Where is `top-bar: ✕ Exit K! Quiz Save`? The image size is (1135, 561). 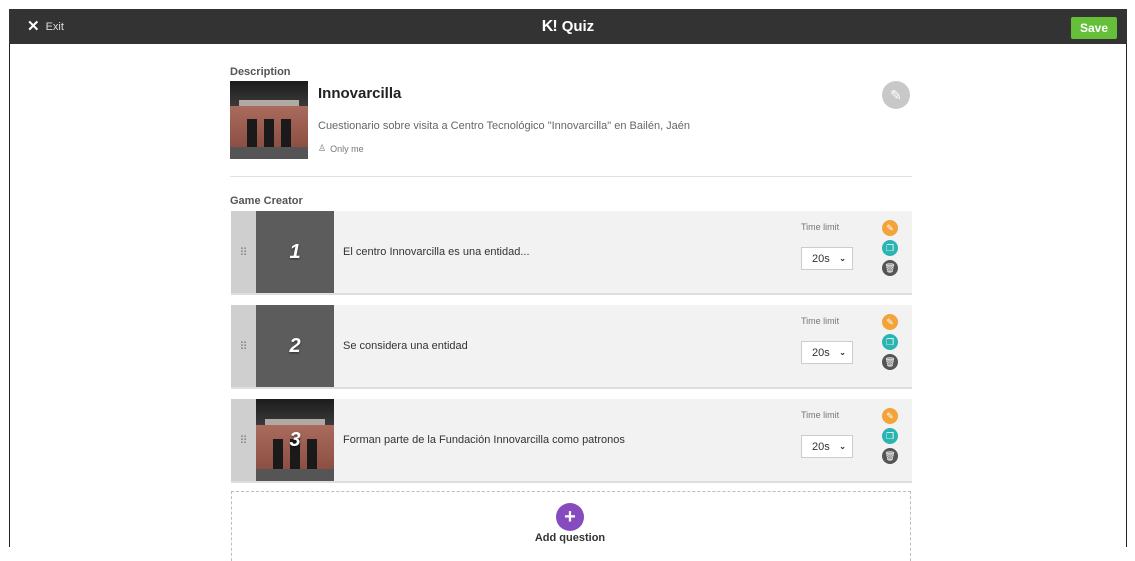 top-bar: ✕ Exit K! Quiz Save is located at coordinates (568, 26).